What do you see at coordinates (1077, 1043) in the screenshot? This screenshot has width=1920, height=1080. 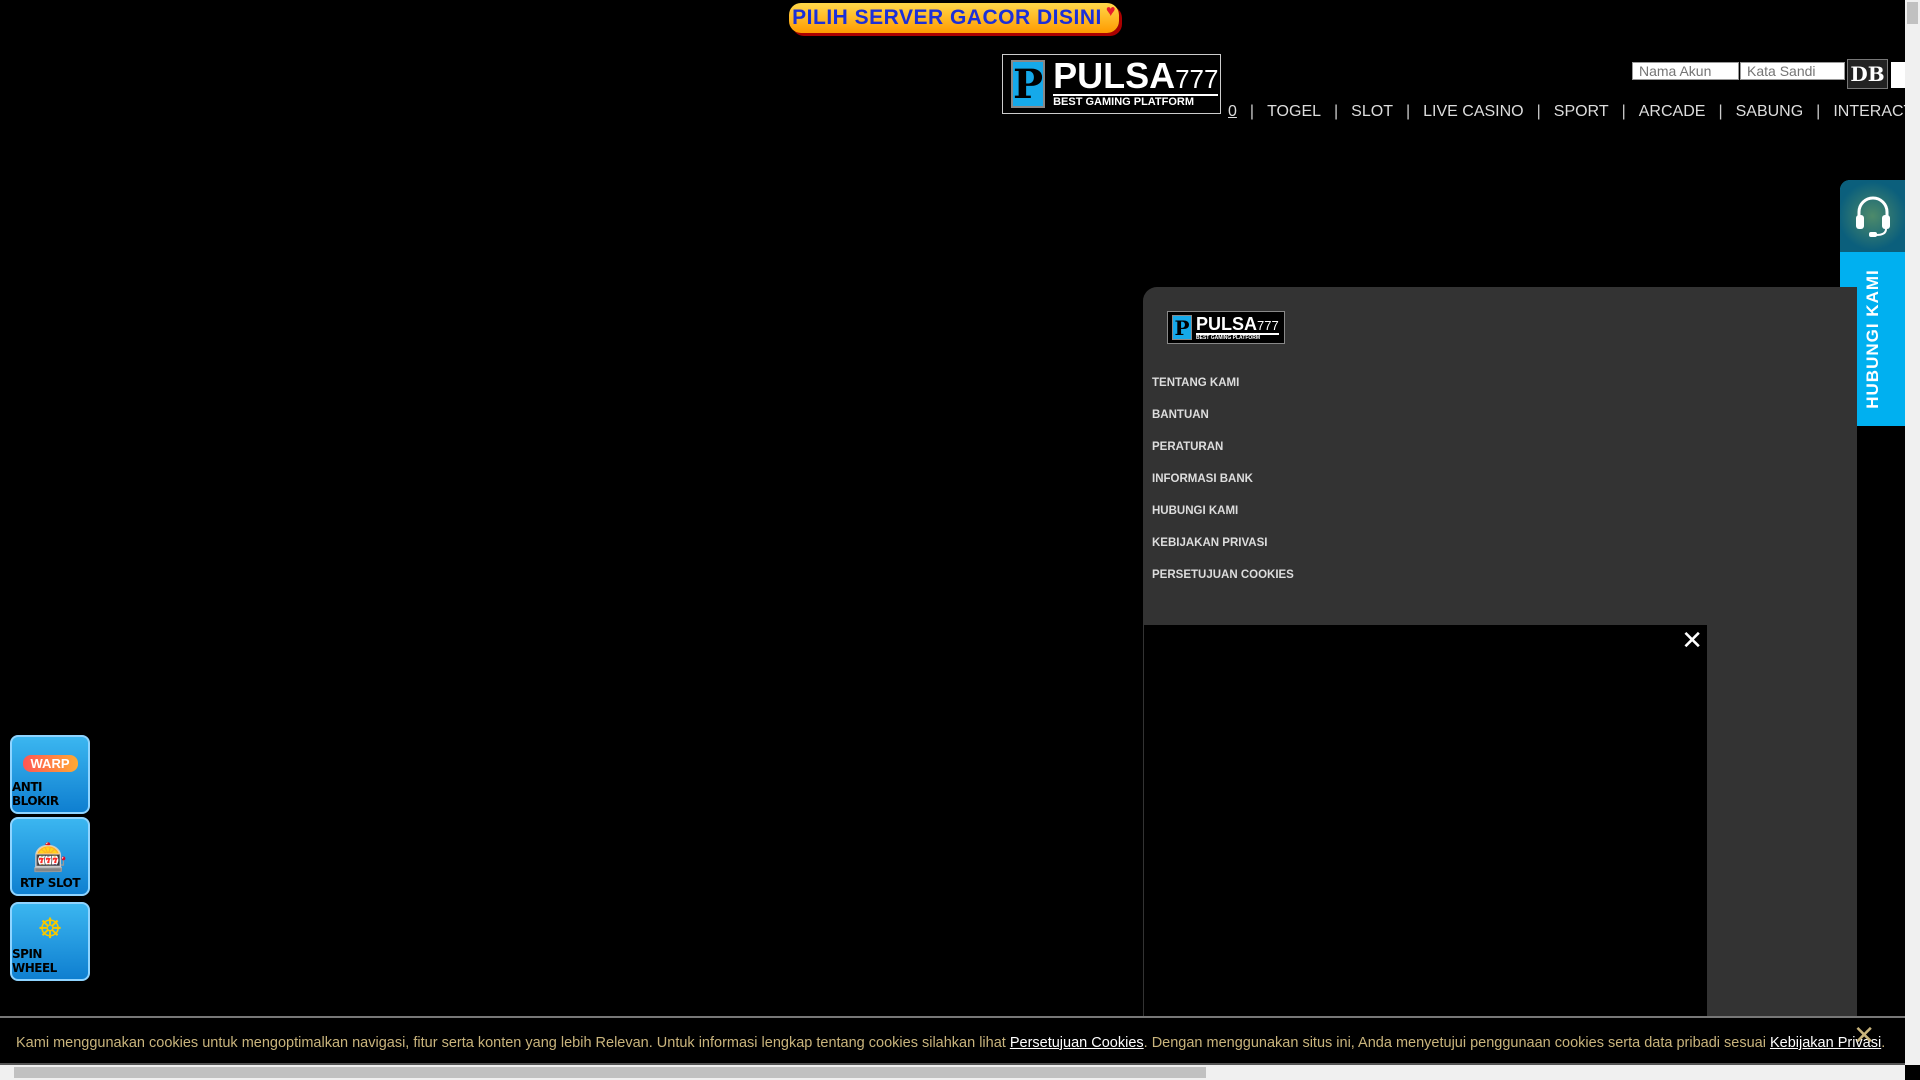 I see `cookie-consent-link: Persetujuan Cookies` at bounding box center [1077, 1043].